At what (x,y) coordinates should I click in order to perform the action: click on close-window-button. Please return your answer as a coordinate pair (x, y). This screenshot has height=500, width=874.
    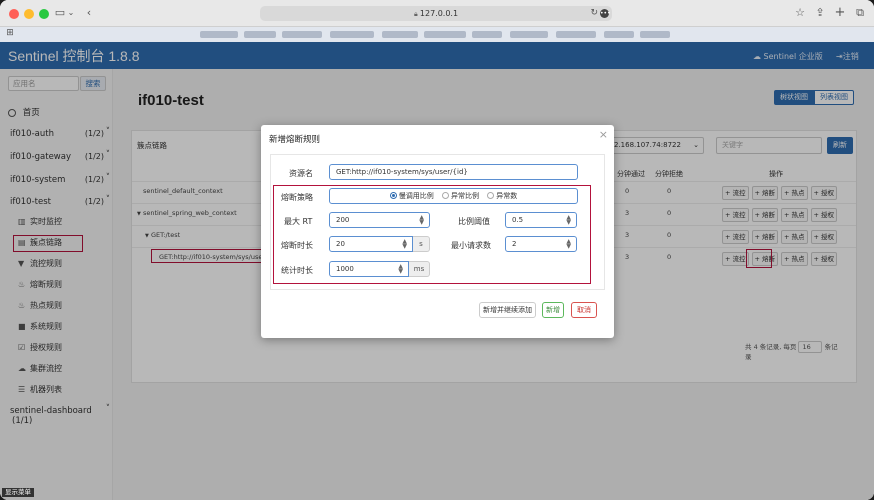
    Looking at the image, I should click on (14, 14).